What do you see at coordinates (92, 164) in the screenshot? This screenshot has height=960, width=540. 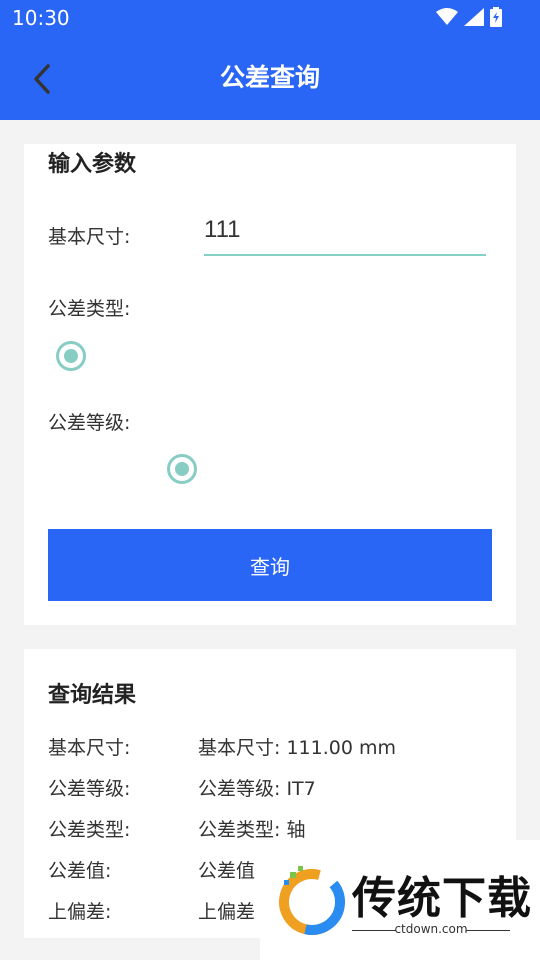 I see `input-card-title: 输入参数` at bounding box center [92, 164].